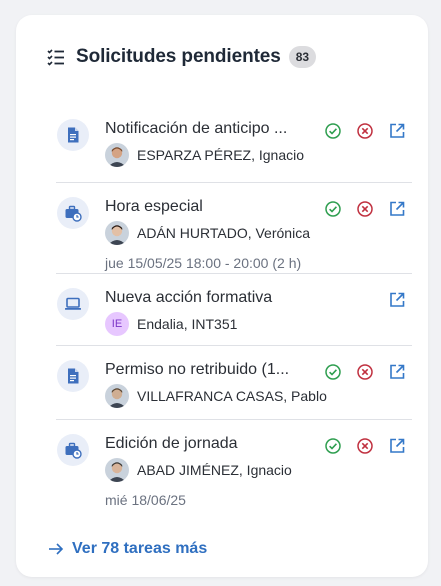 This screenshot has width=441, height=586. Describe the element at coordinates (302, 57) in the screenshot. I see `pending-count-badge: 83` at that location.